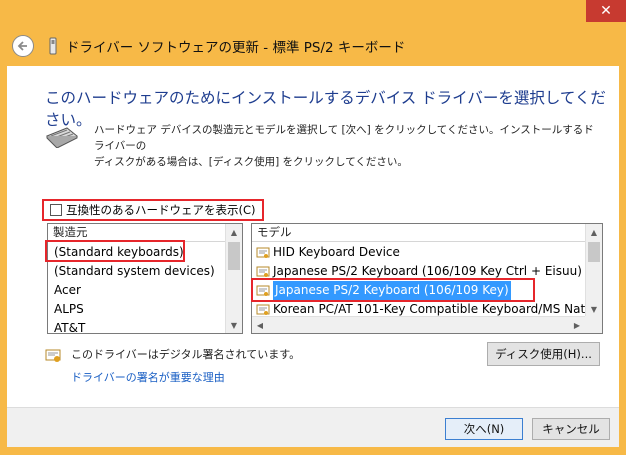 The height and width of the screenshot is (455, 626). I want to click on close-icon: ✕, so click(606, 11).